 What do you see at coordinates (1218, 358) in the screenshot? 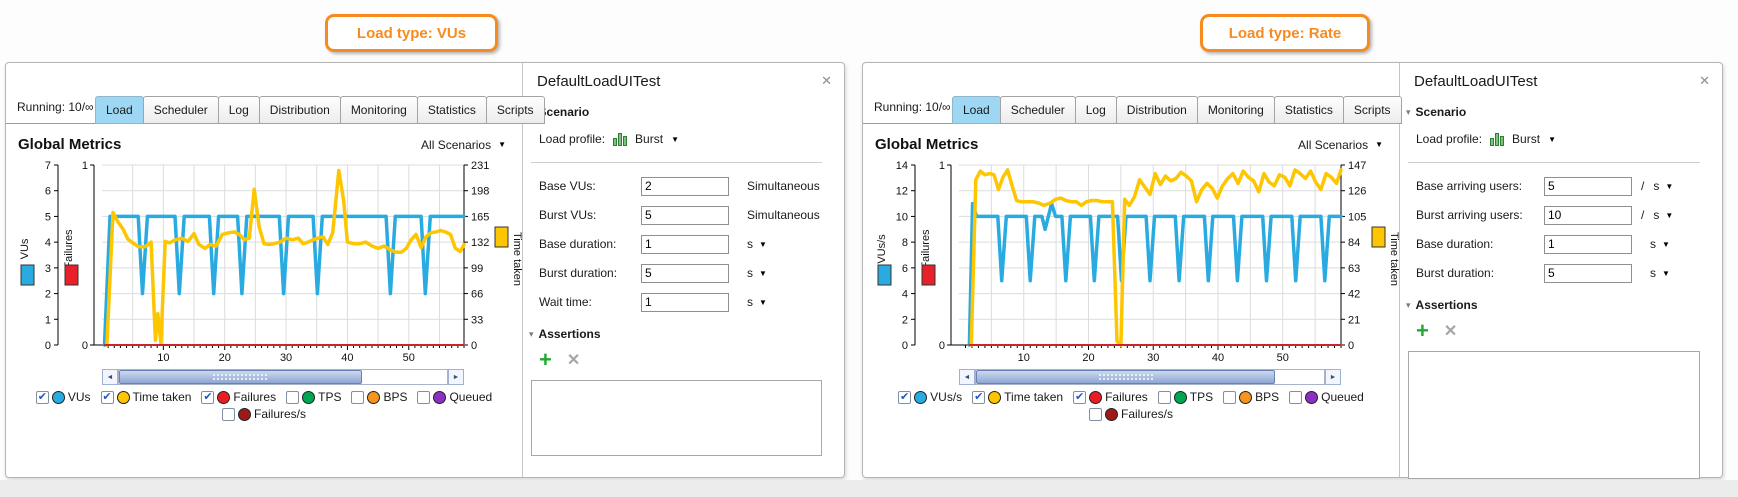
I see `svg-text: 40` at bounding box center [1218, 358].